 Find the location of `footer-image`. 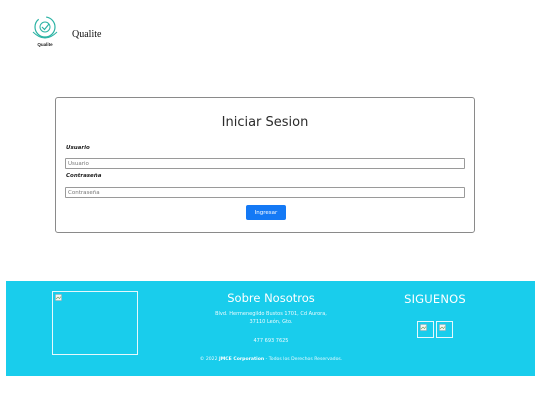

footer-image is located at coordinates (95, 323).